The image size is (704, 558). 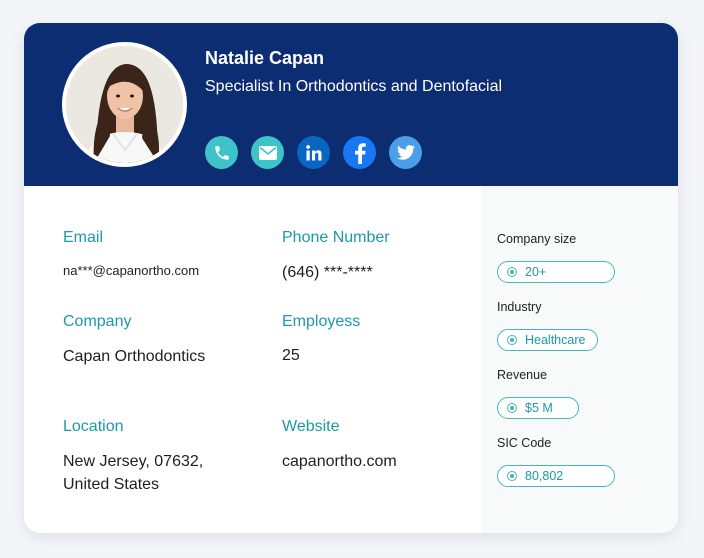 I want to click on twitter-icon, so click(x=405, y=152).